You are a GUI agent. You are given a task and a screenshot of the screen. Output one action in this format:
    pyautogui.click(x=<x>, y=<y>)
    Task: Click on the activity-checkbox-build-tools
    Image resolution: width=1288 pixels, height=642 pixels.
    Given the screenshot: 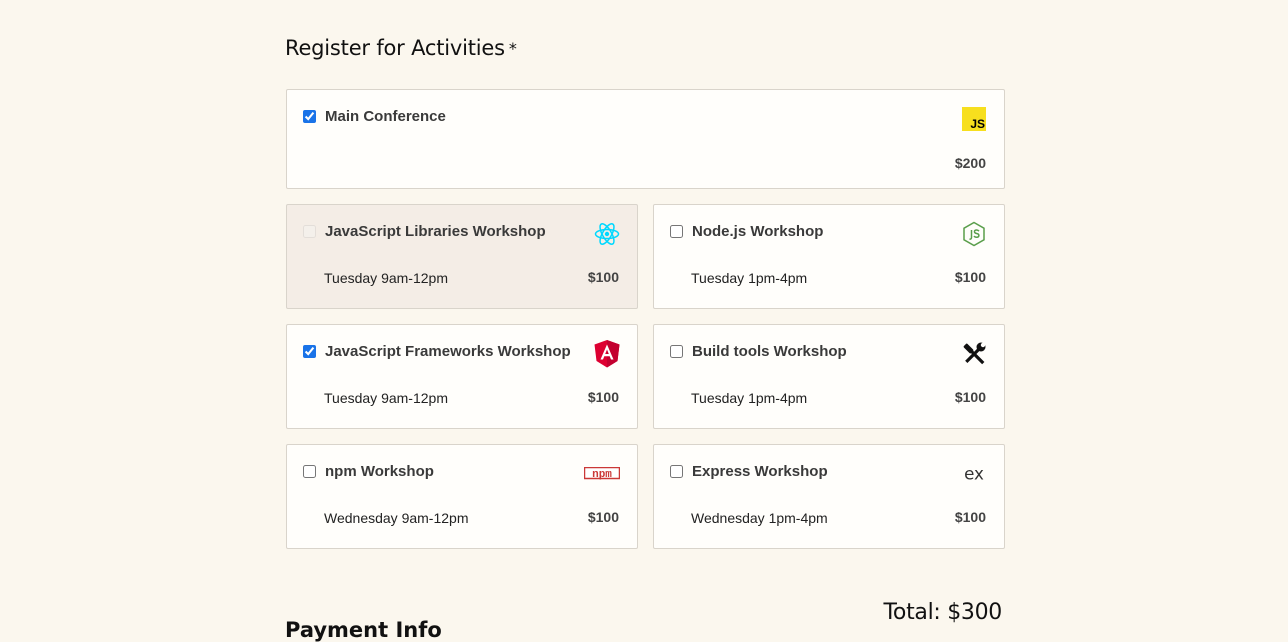 What is the action you would take?
    pyautogui.click(x=676, y=351)
    